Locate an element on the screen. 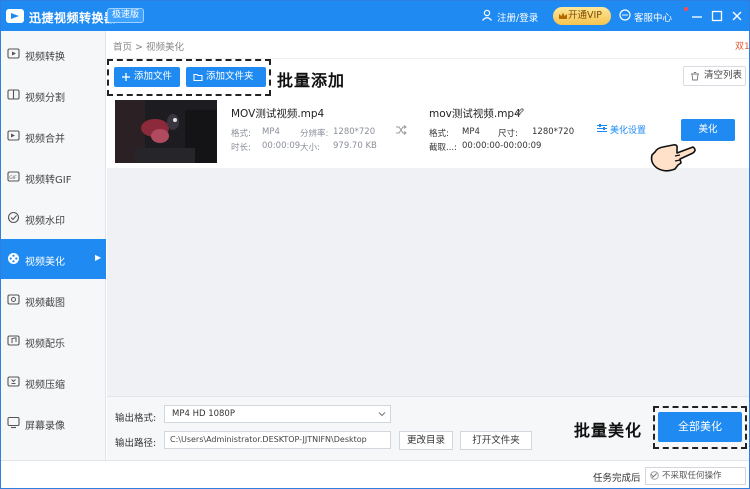  sidebar-item-label: 视频配乐 is located at coordinates (45, 344).